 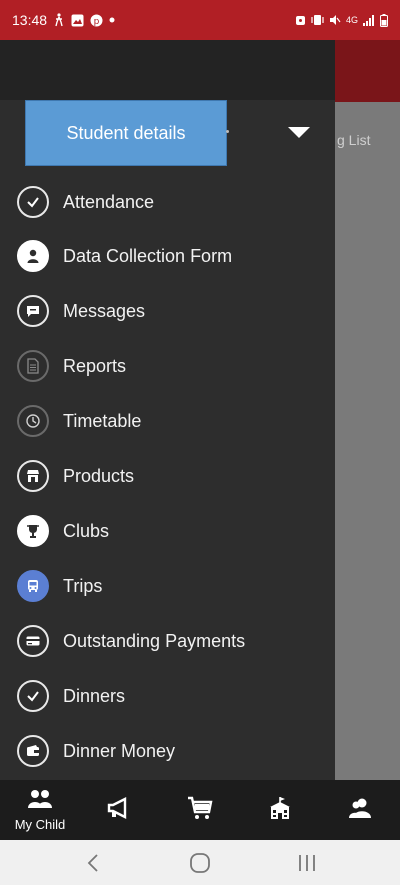 I want to click on network-type: 4G, so click(x=351, y=20).